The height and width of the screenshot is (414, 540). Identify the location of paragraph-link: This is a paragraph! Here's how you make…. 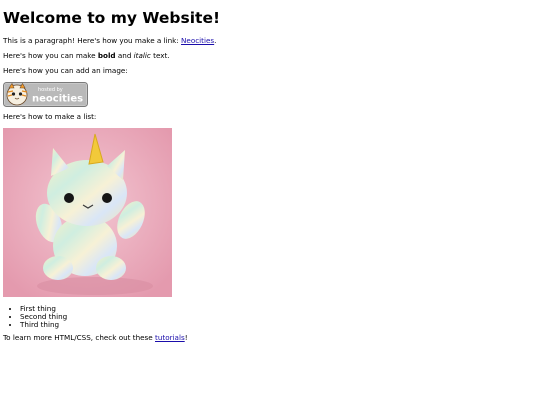
(270, 41).